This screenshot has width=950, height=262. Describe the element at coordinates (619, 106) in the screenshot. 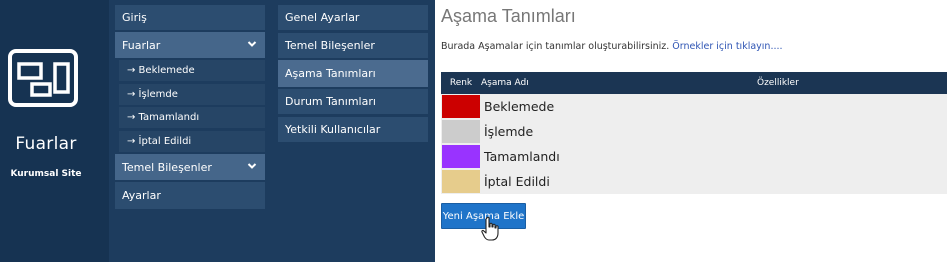

I see `stage-name: Beklemede` at that location.